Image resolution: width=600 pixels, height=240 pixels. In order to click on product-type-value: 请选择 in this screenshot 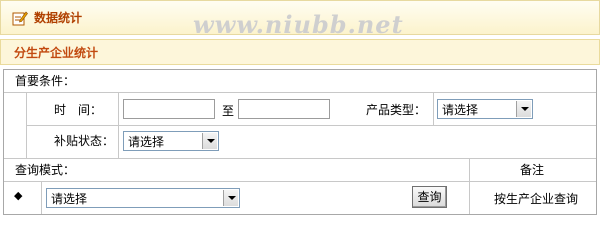, I will do `click(460, 110)`.